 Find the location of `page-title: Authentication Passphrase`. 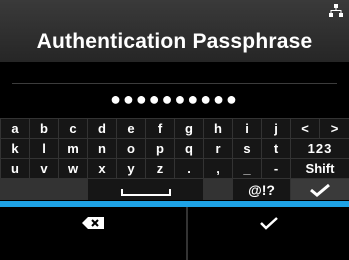

page-title: Authentication Passphrase is located at coordinates (174, 41).